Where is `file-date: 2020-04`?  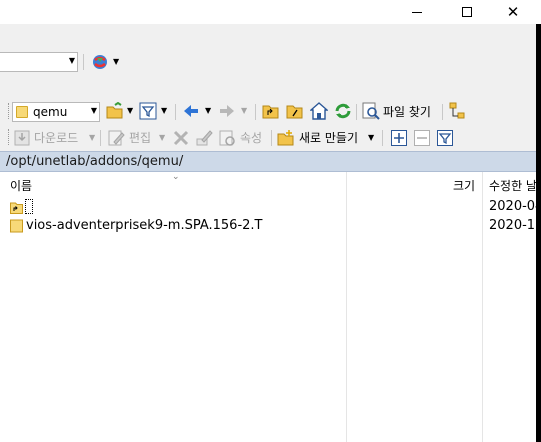 file-date: 2020-04 is located at coordinates (512, 206).